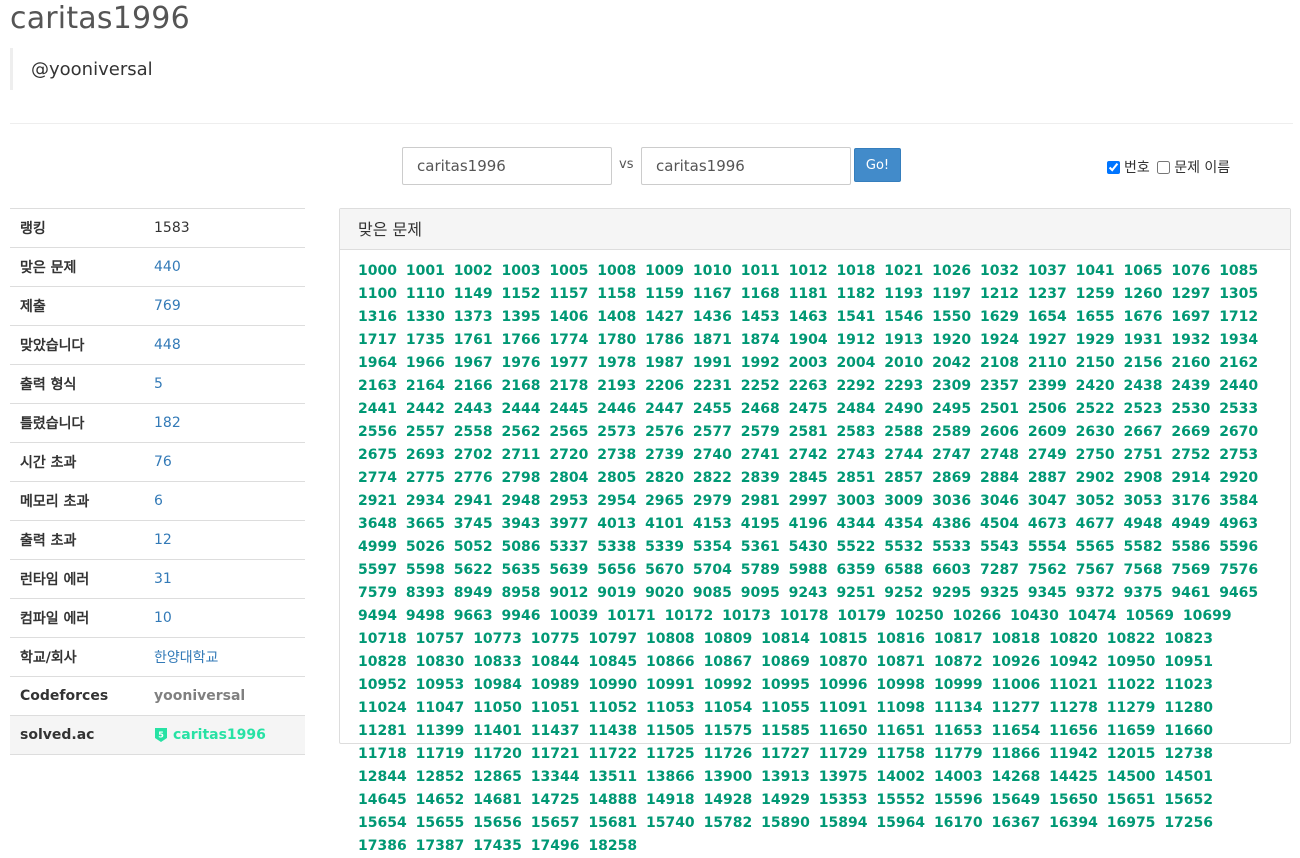  I want to click on problem-link: 2108, so click(999, 363).